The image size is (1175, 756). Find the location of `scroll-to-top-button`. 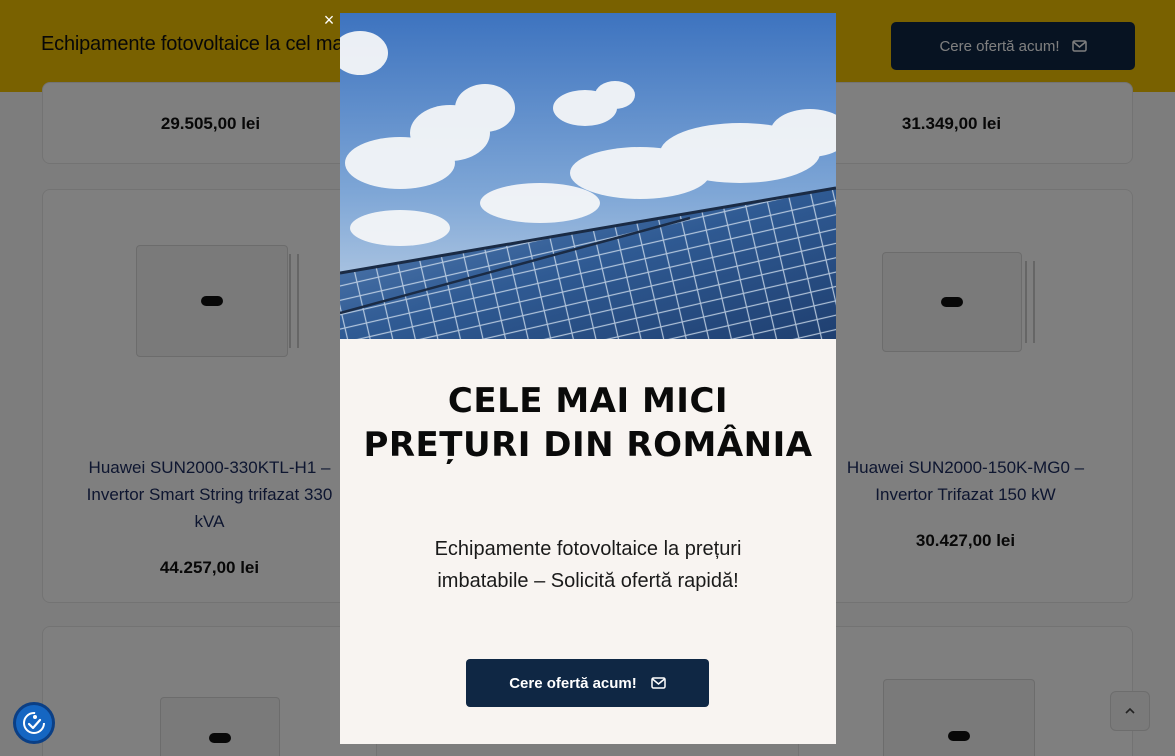

scroll-to-top-button is located at coordinates (1130, 711).